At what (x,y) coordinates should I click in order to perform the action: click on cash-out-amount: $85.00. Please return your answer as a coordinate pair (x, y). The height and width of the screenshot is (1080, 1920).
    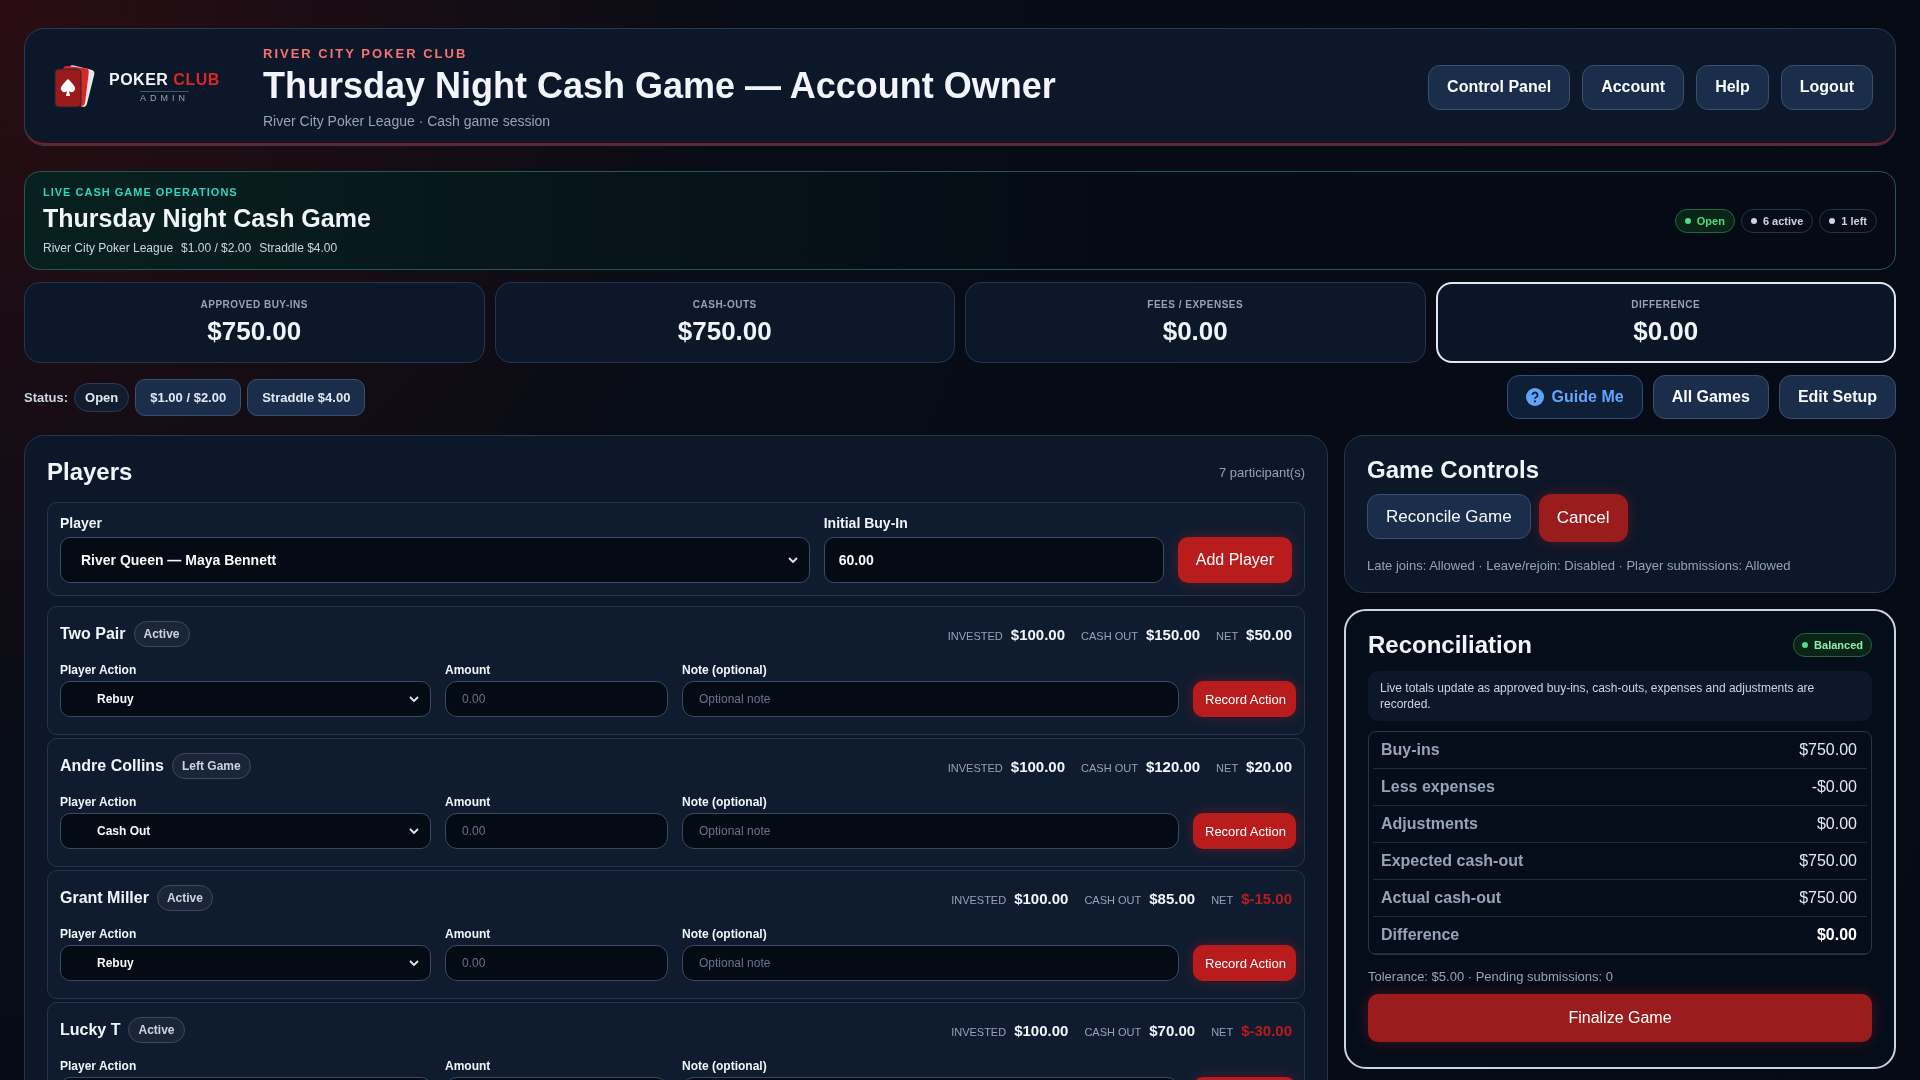
    Looking at the image, I should click on (1172, 898).